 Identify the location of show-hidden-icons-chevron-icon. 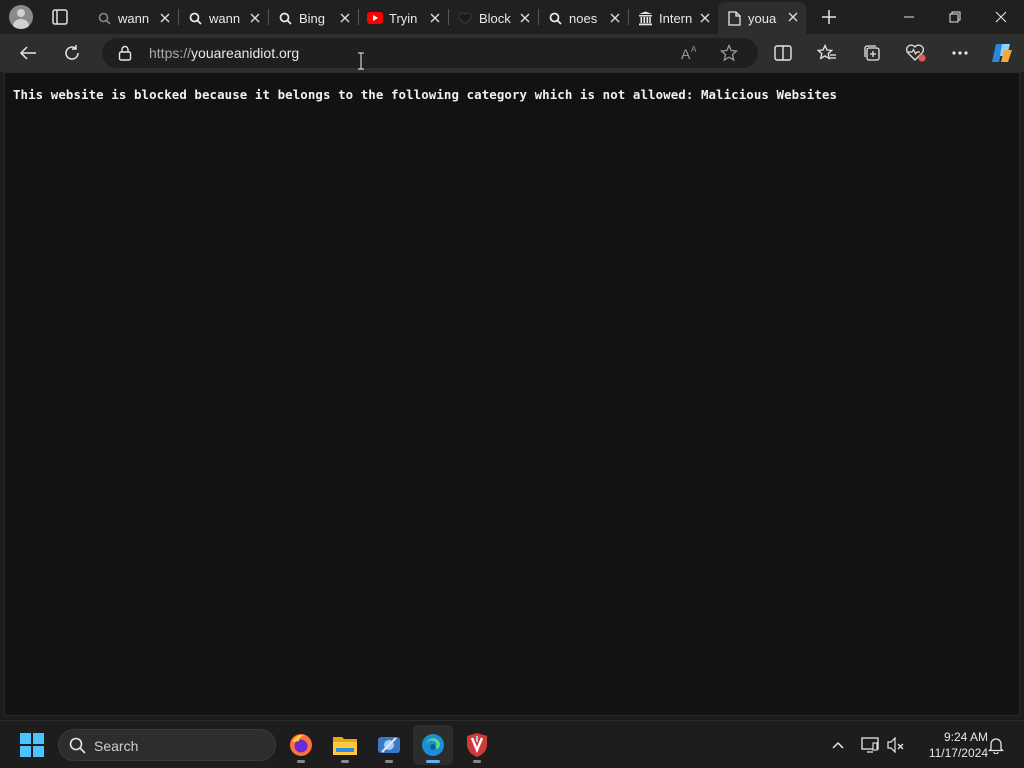
(838, 744).